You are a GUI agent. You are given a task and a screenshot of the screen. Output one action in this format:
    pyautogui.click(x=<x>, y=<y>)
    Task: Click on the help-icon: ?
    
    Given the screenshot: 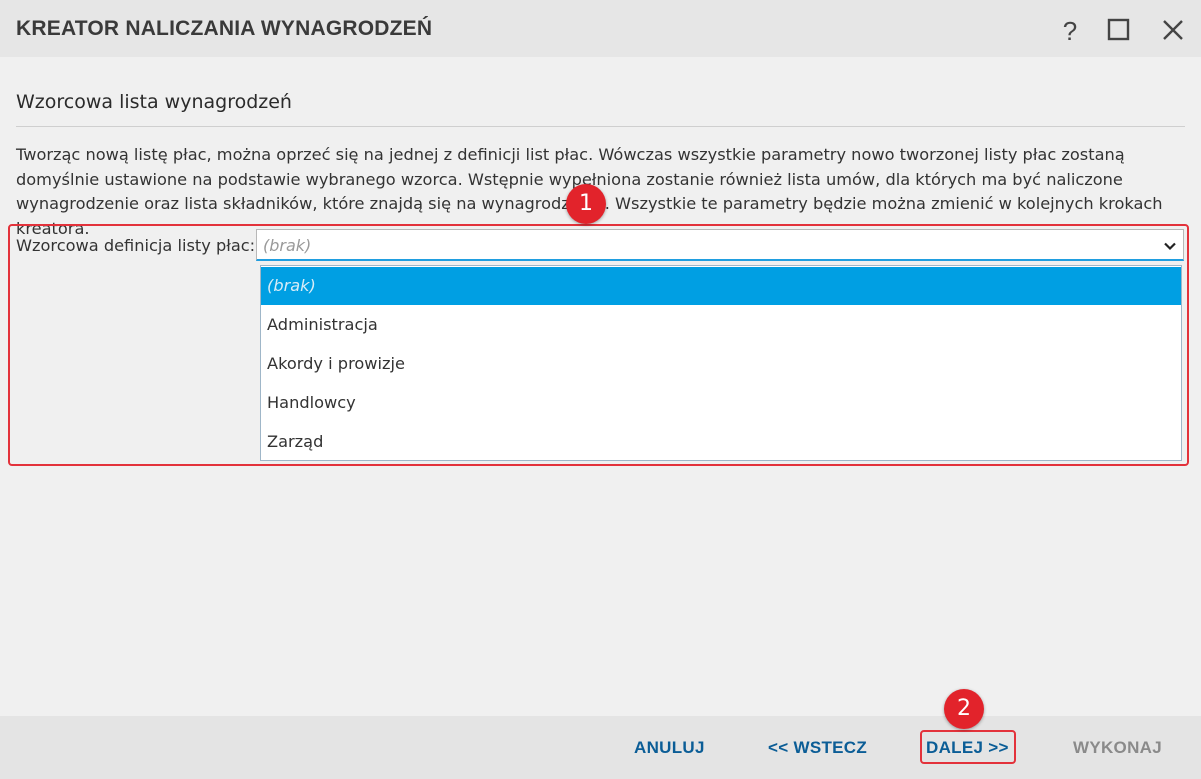 What is the action you would take?
    pyautogui.click(x=1070, y=31)
    